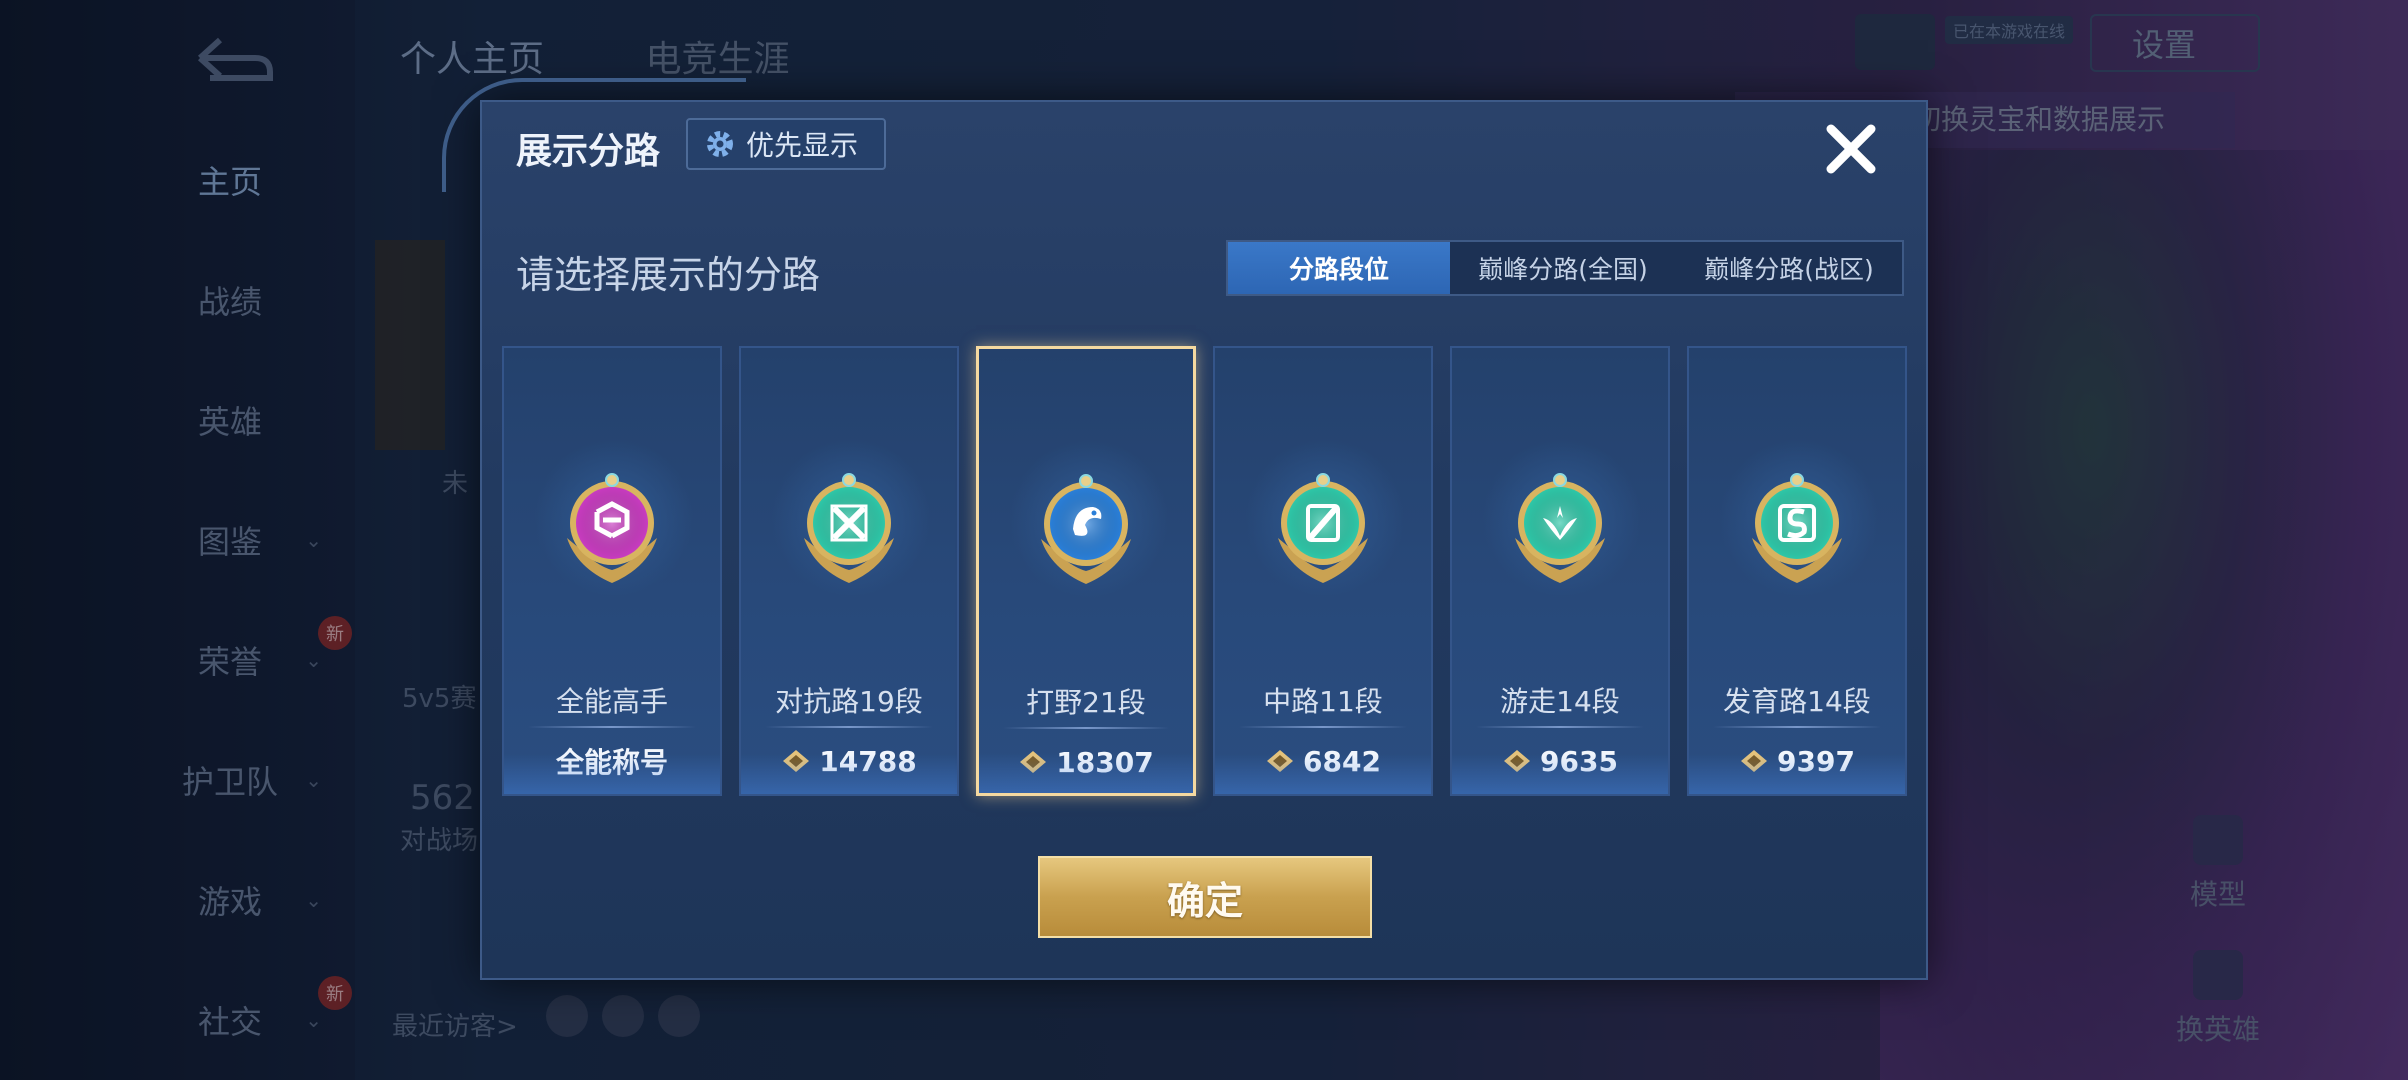 The height and width of the screenshot is (1080, 2408). What do you see at coordinates (1789, 268) in the screenshot?
I see `tab-peak-lane-region: 巅峰分路(战区)` at bounding box center [1789, 268].